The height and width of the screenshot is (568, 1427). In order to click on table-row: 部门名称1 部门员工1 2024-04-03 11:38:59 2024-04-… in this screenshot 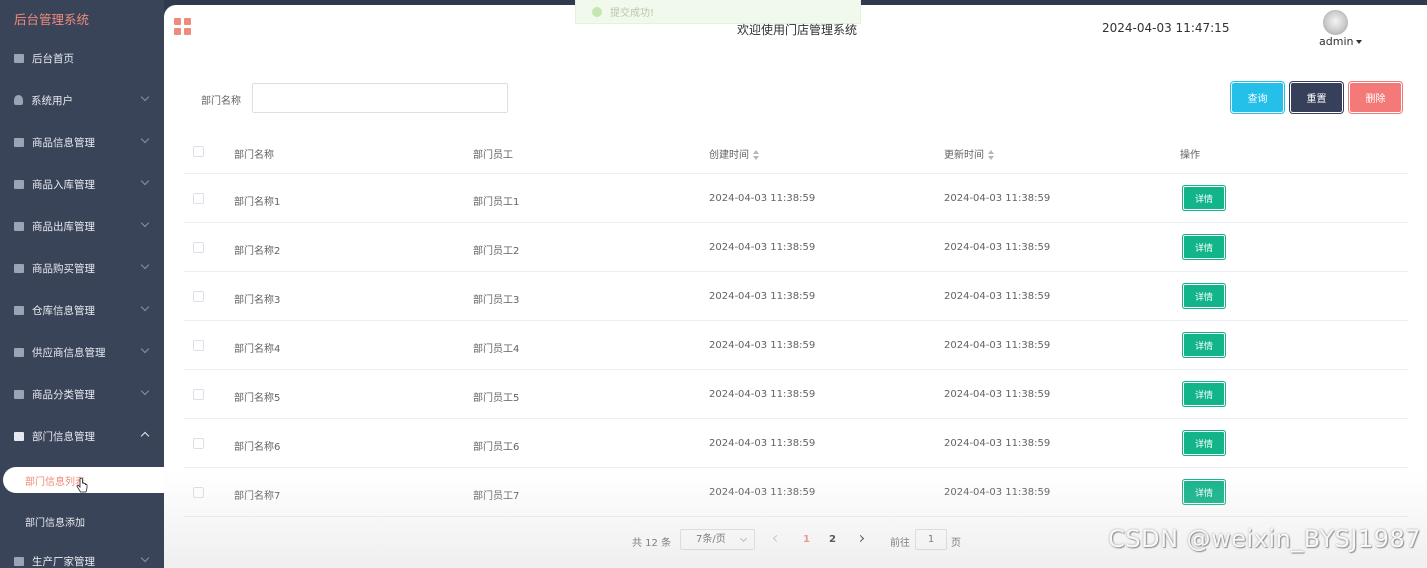, I will do `click(796, 198)`.